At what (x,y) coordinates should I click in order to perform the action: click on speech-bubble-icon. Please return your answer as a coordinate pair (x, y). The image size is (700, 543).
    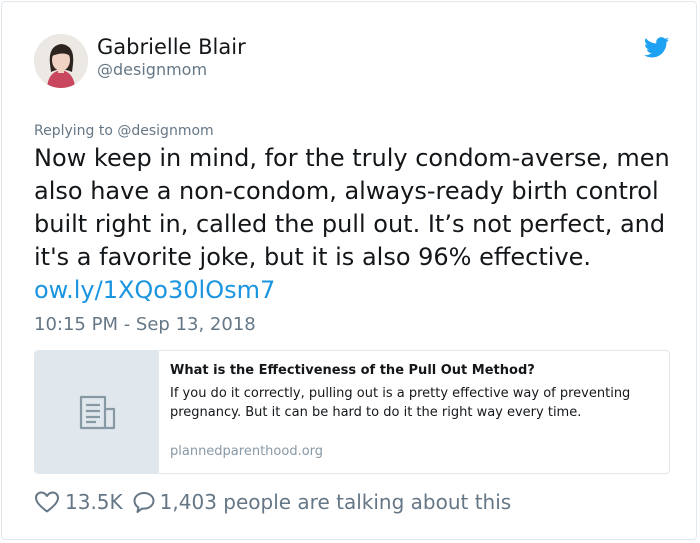
    Looking at the image, I should click on (144, 502).